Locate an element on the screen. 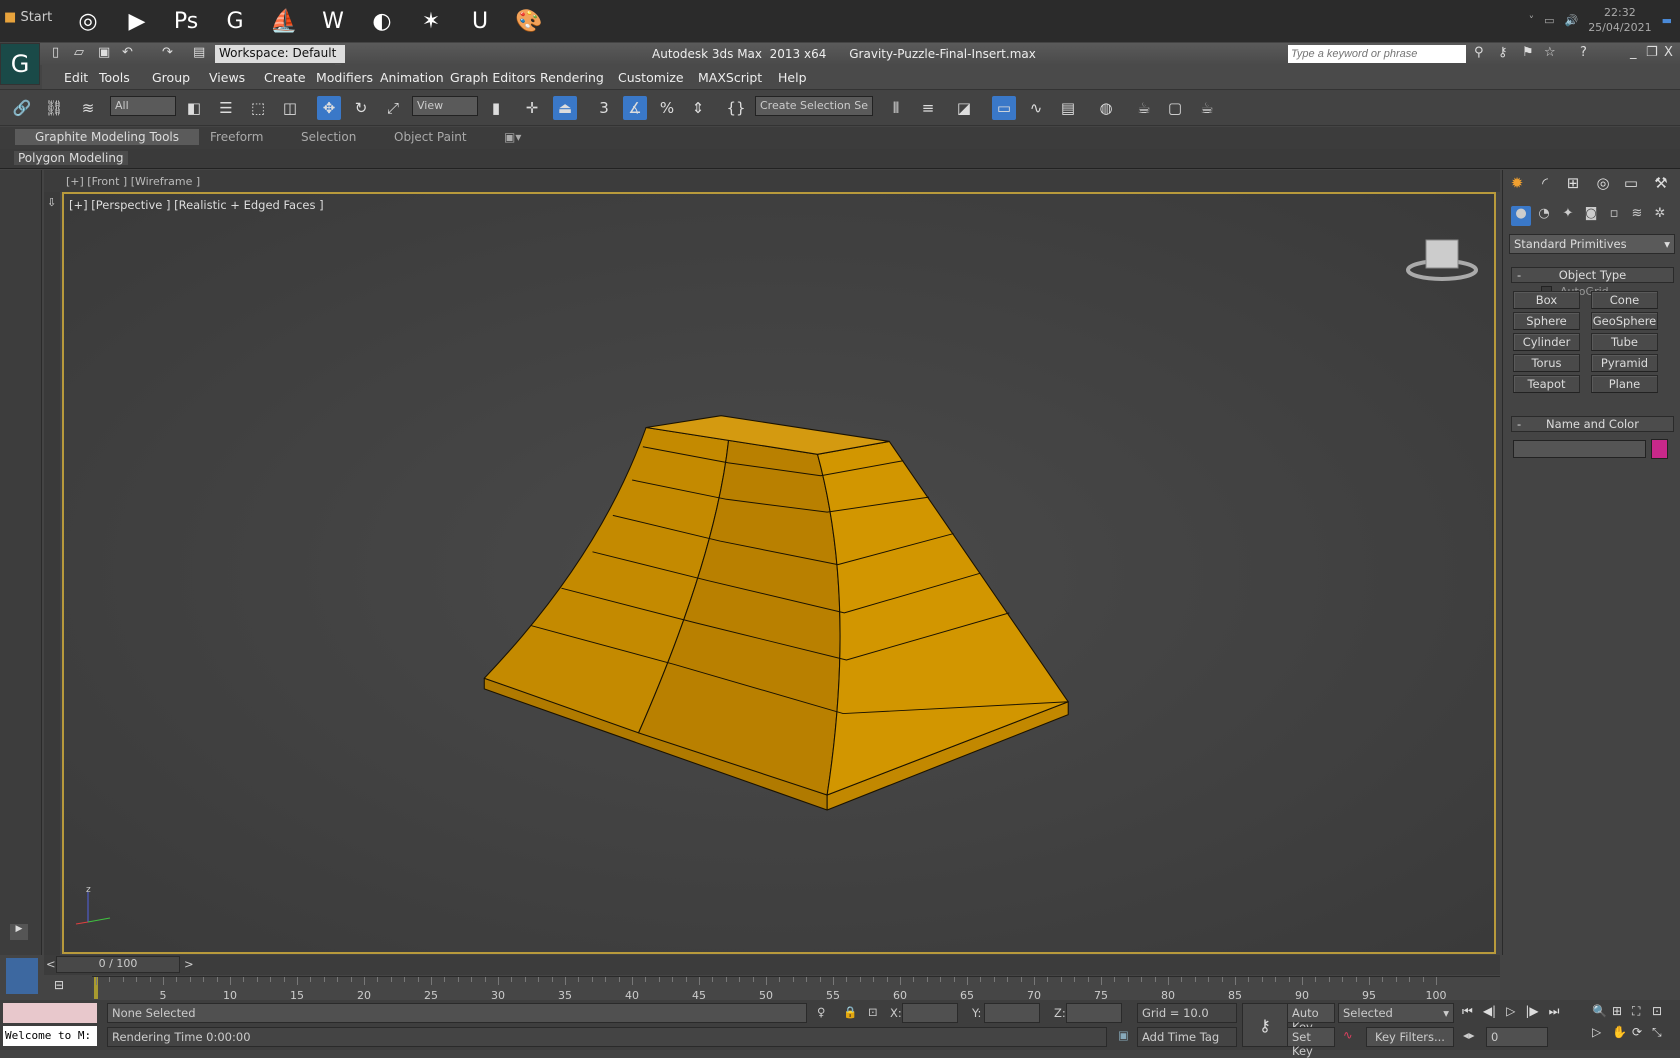 The width and height of the screenshot is (1680, 1058). create-geosphere-button: GeoSphere is located at coordinates (1624, 321).